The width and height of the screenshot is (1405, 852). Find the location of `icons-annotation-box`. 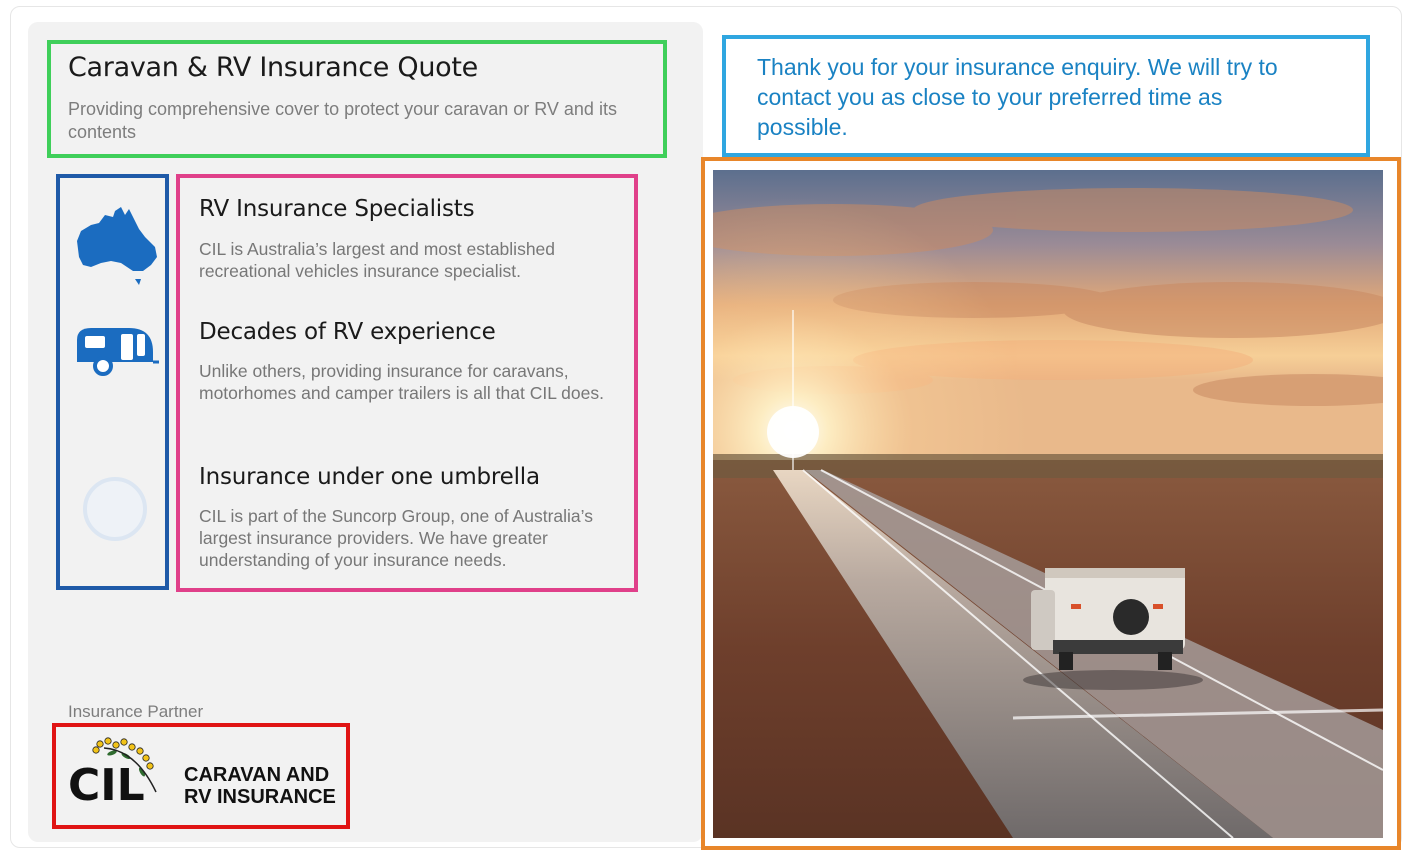

icons-annotation-box is located at coordinates (112, 382).